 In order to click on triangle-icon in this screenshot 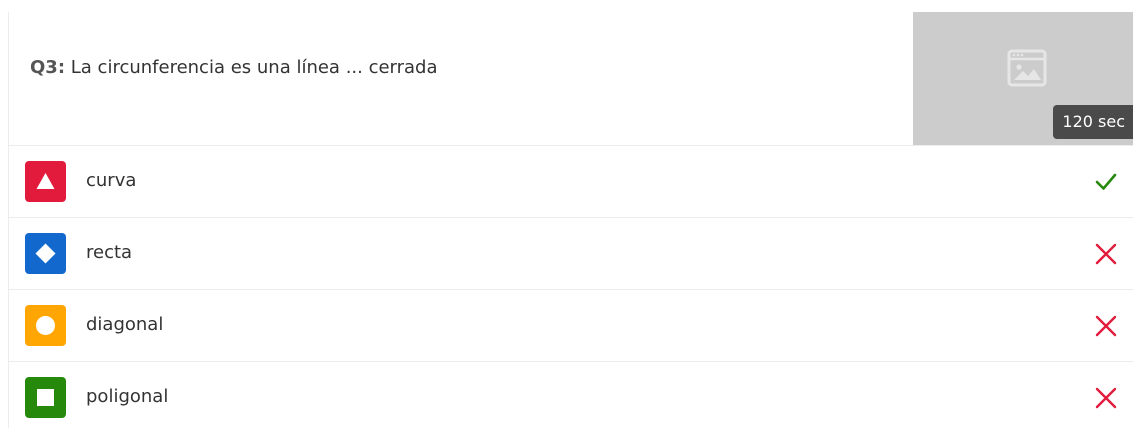, I will do `click(45, 181)`.